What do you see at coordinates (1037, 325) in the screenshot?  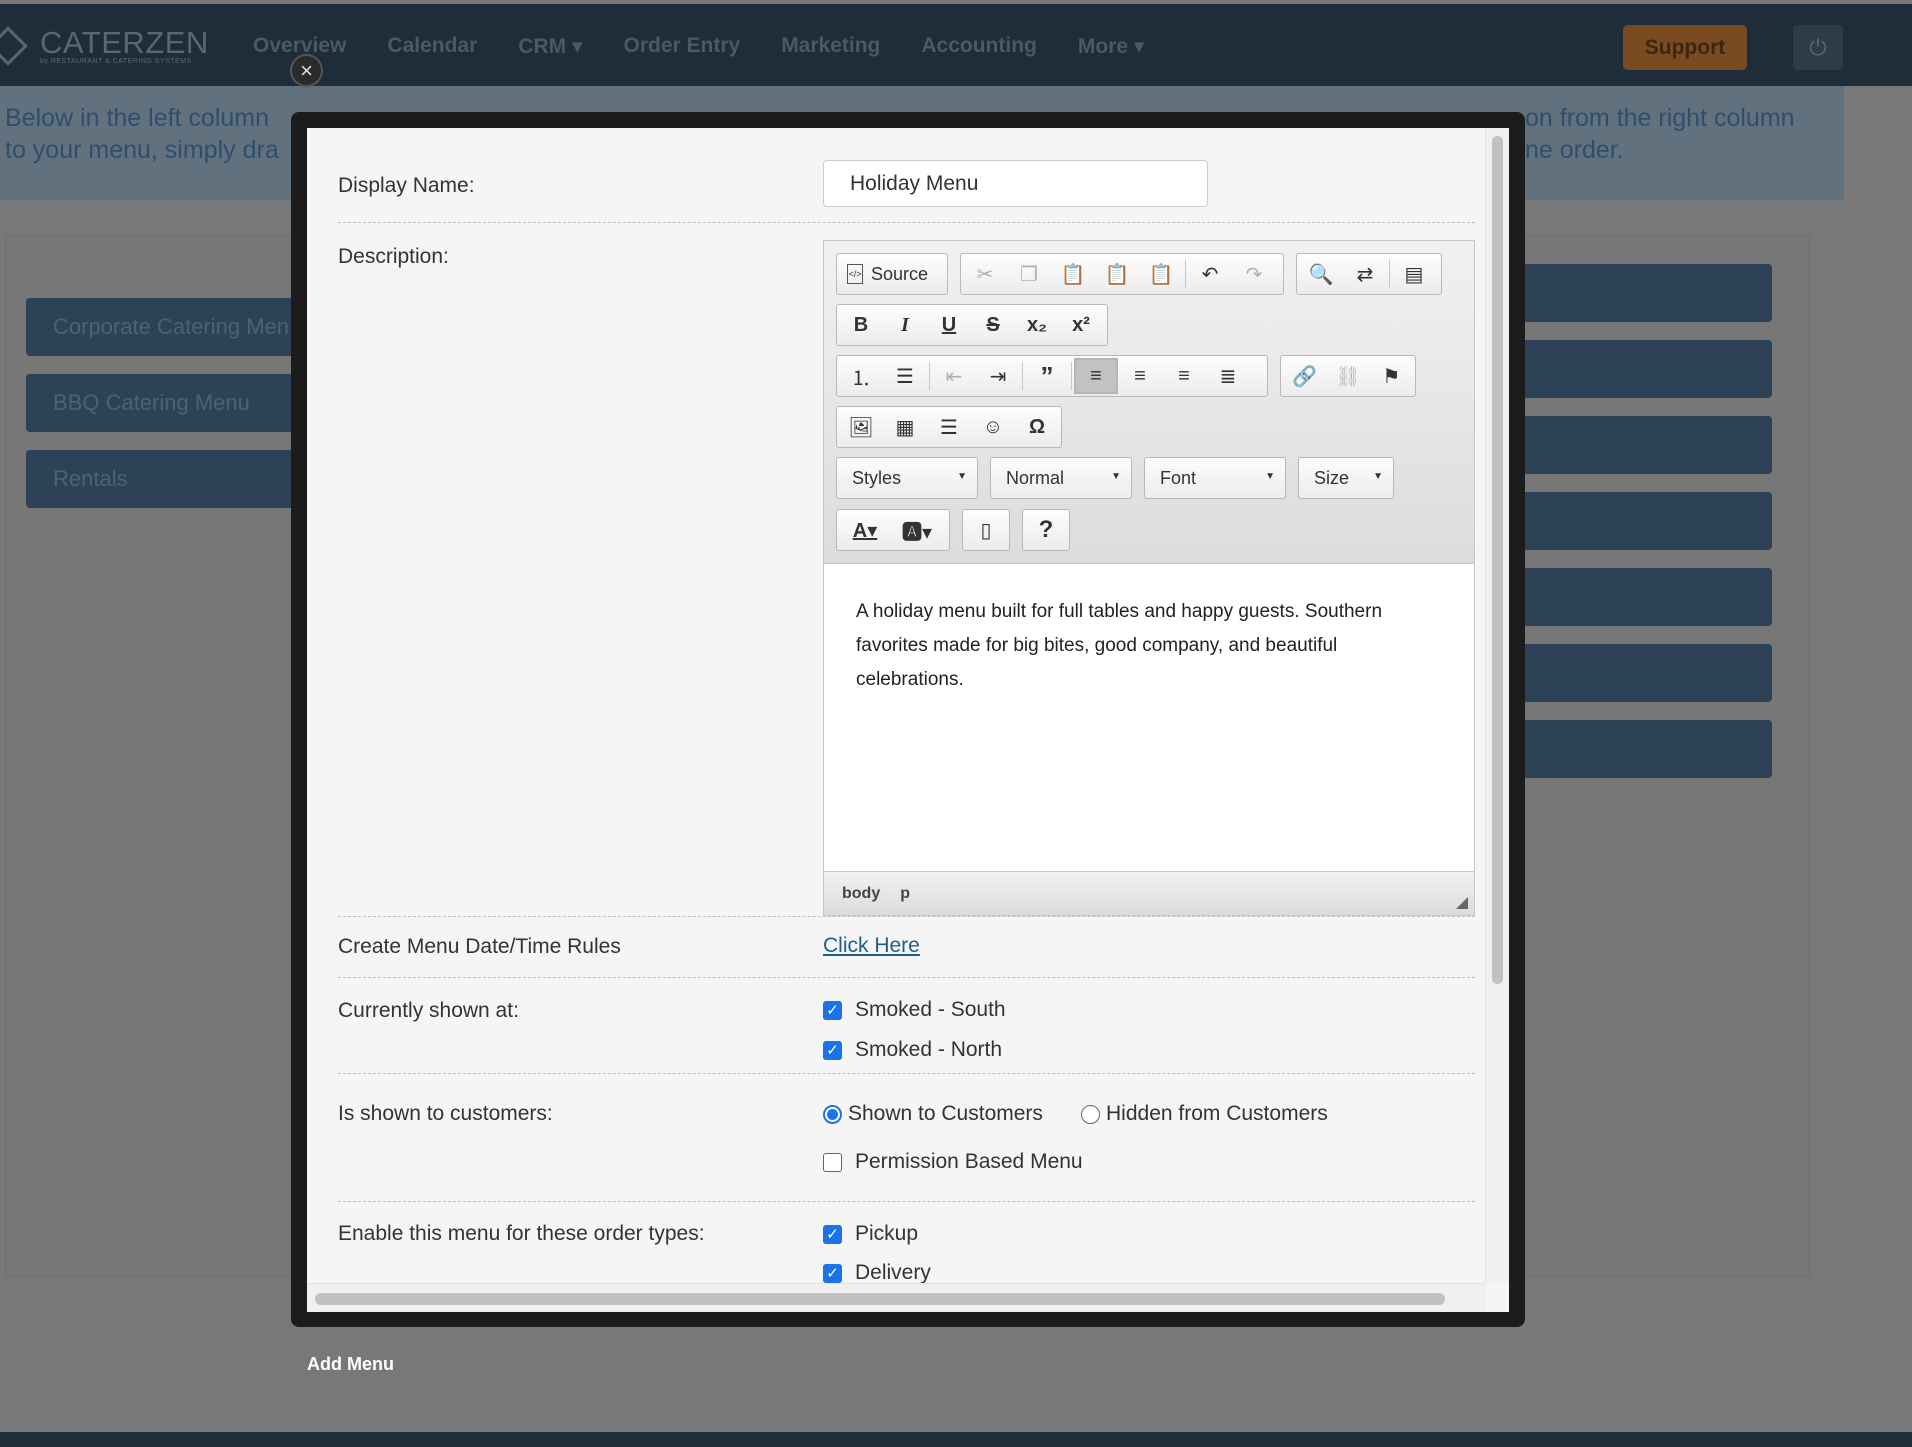 I see `subscript-icon: x₂` at bounding box center [1037, 325].